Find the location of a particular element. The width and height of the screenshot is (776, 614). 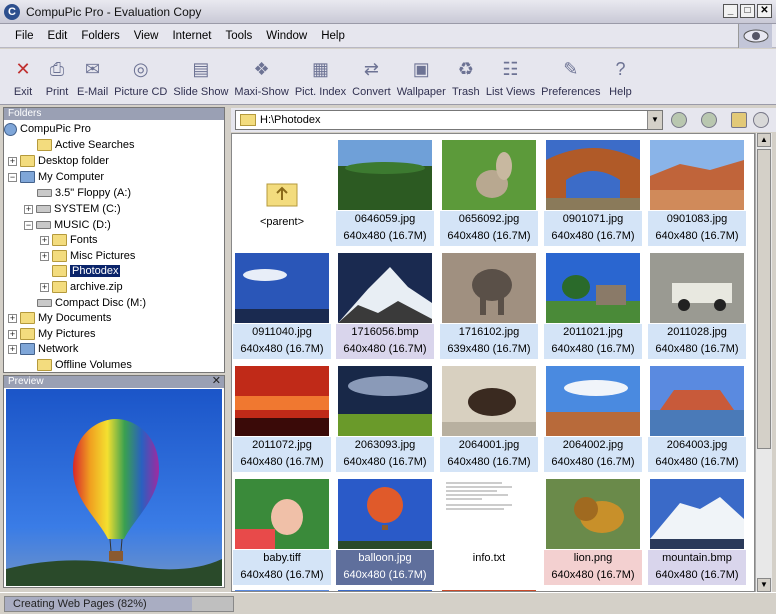

thumbnail-item: 2064002.jpg 640x480 (16.7M) is located at coordinates (593, 418).